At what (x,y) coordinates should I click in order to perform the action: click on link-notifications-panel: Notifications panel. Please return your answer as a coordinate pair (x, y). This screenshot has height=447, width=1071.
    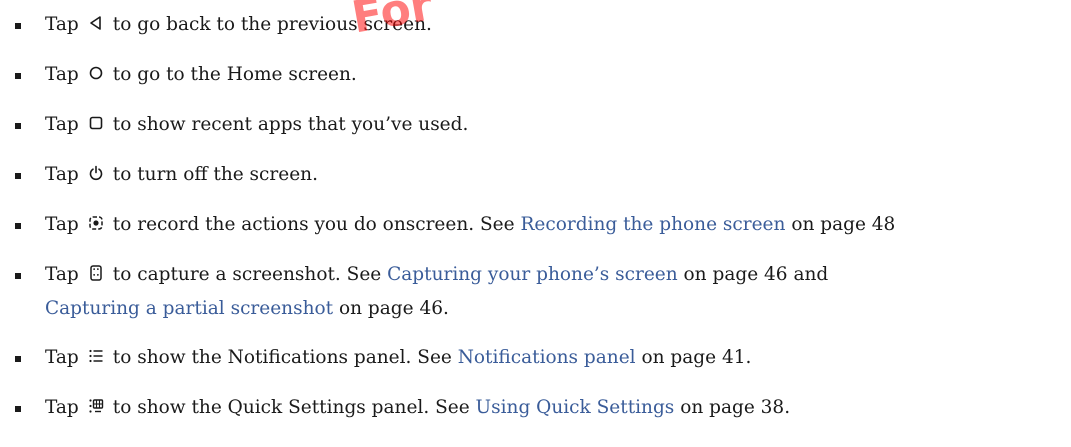
    Looking at the image, I should click on (547, 357).